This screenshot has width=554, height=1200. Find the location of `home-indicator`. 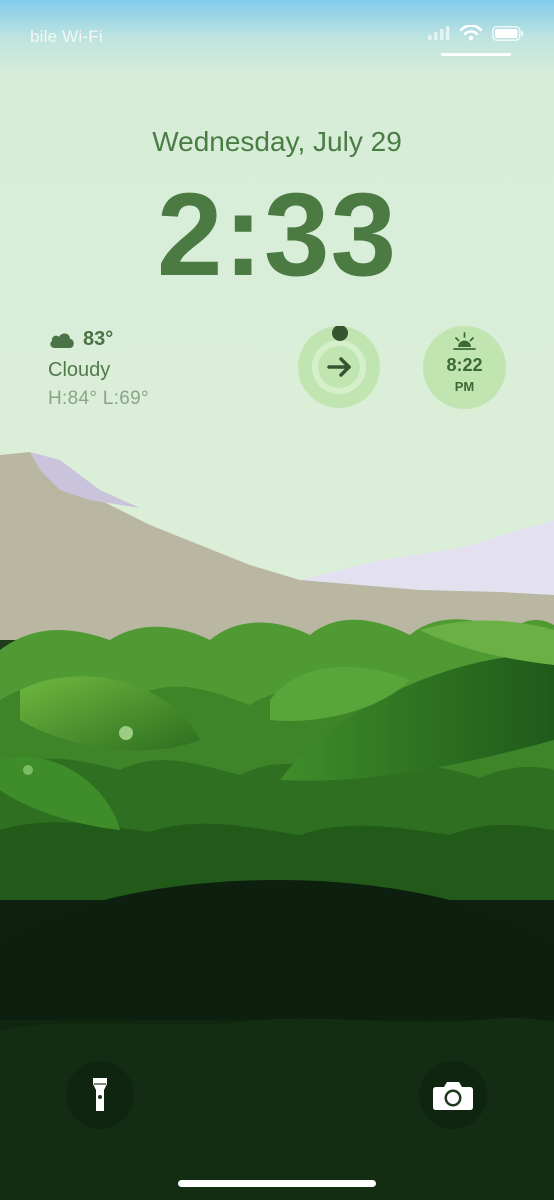

home-indicator is located at coordinates (277, 1183).